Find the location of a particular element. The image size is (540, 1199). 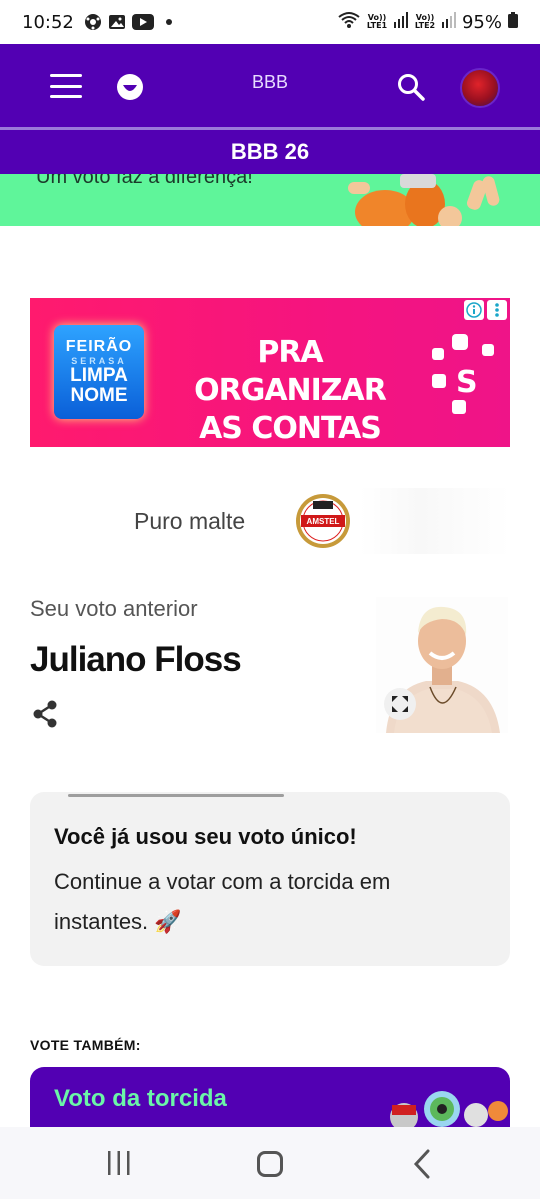

recents-icon is located at coordinates (119, 1163).